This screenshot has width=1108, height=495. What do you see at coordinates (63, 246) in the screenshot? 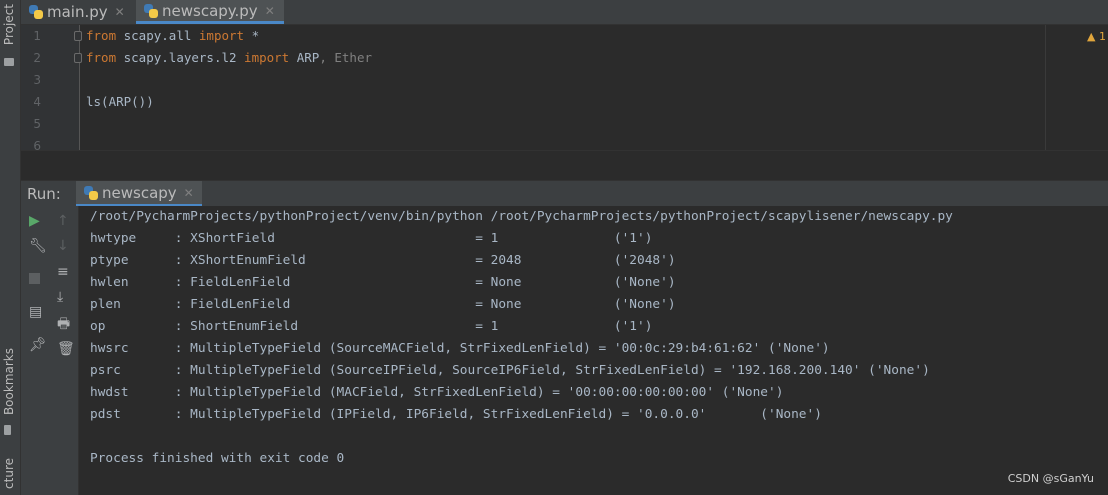
I see `down-arrow-icon: ↓` at bounding box center [63, 246].